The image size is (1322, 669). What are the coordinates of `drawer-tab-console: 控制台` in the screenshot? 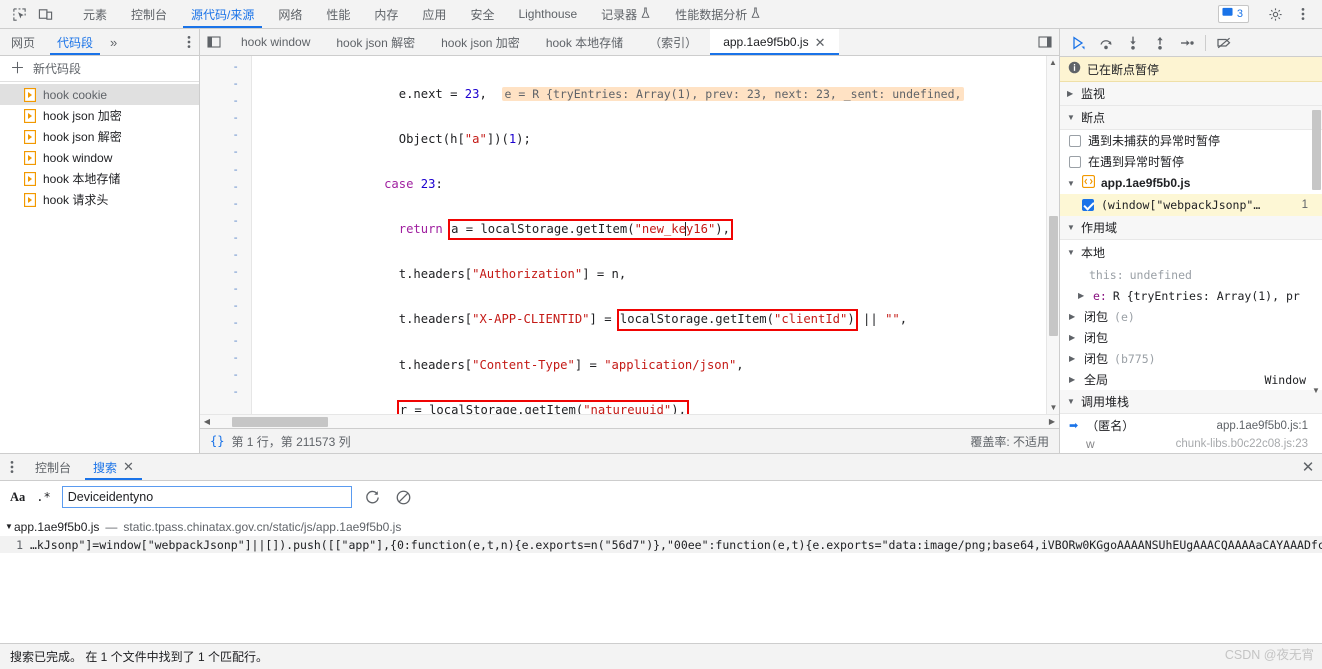 It's located at (53, 467).